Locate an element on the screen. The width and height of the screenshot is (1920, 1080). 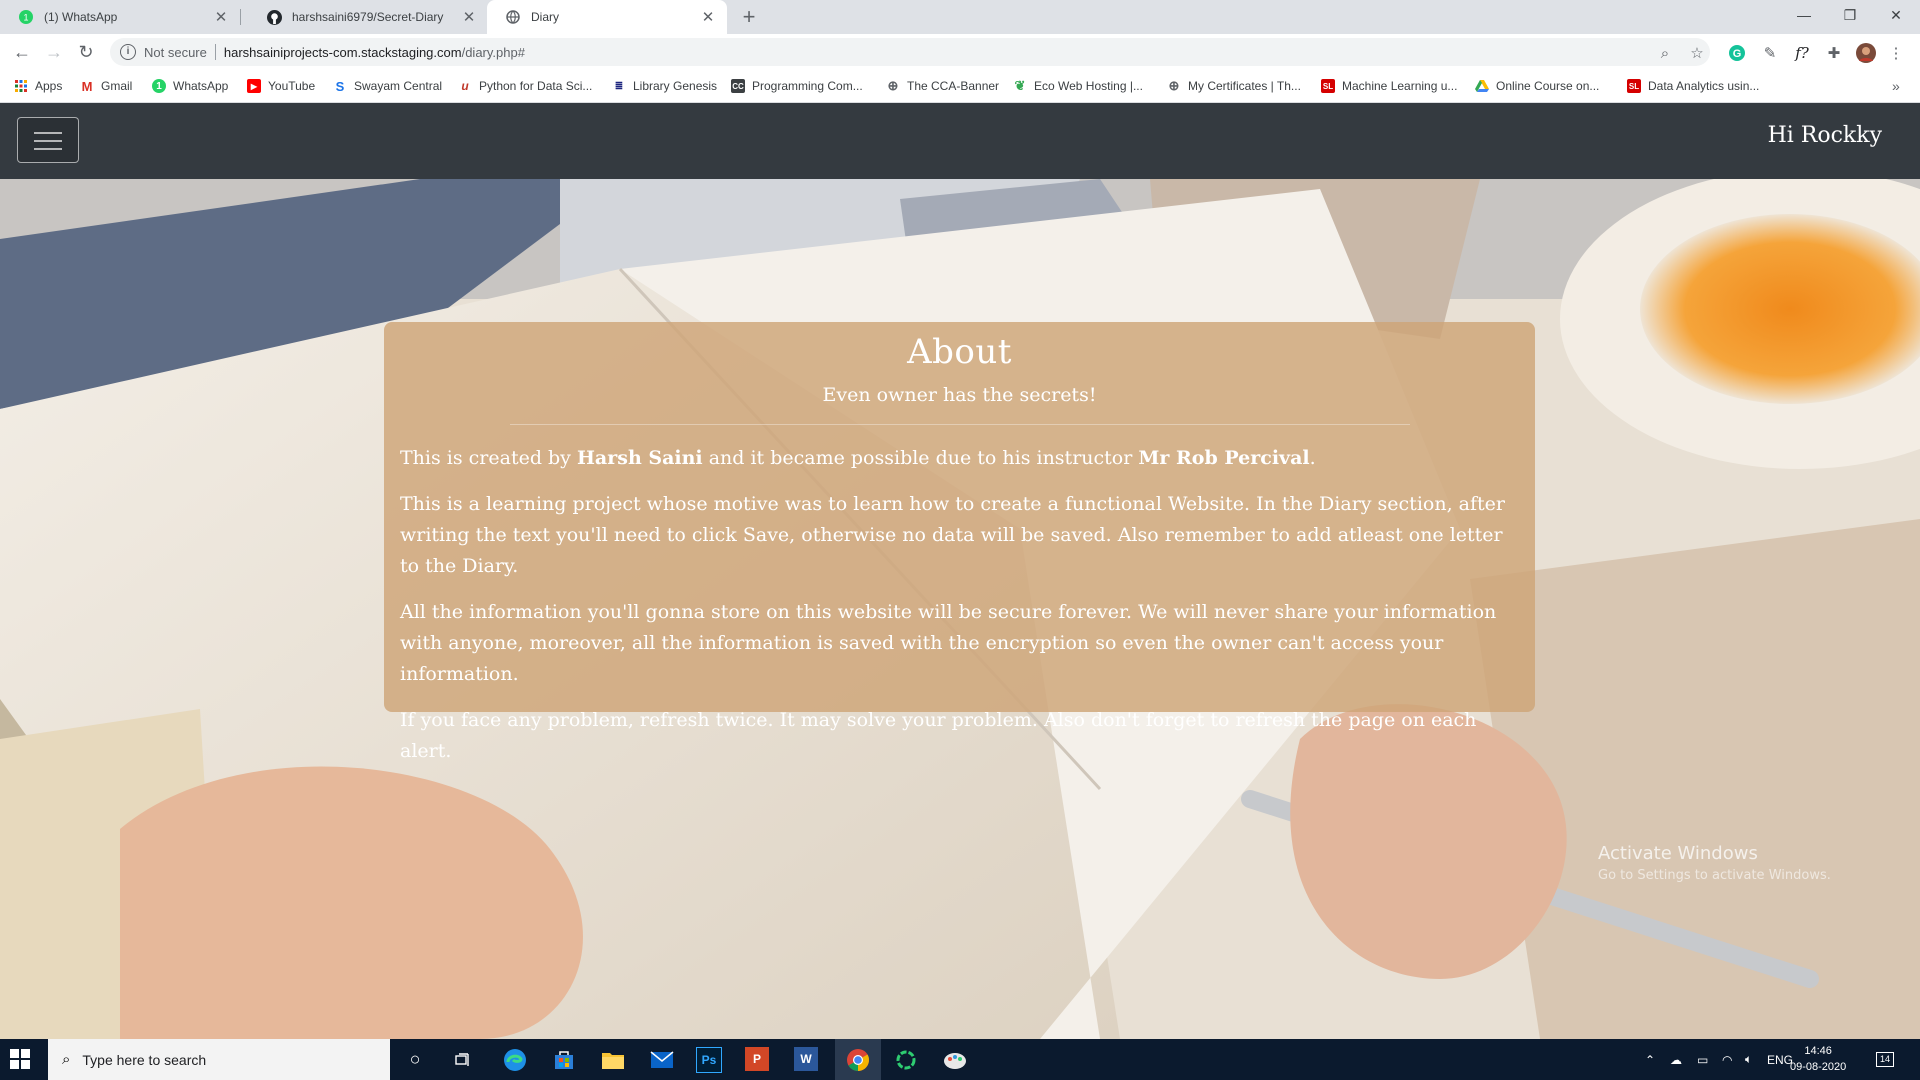
onedrive-icon: ☁ is located at coordinates (1676, 1059).